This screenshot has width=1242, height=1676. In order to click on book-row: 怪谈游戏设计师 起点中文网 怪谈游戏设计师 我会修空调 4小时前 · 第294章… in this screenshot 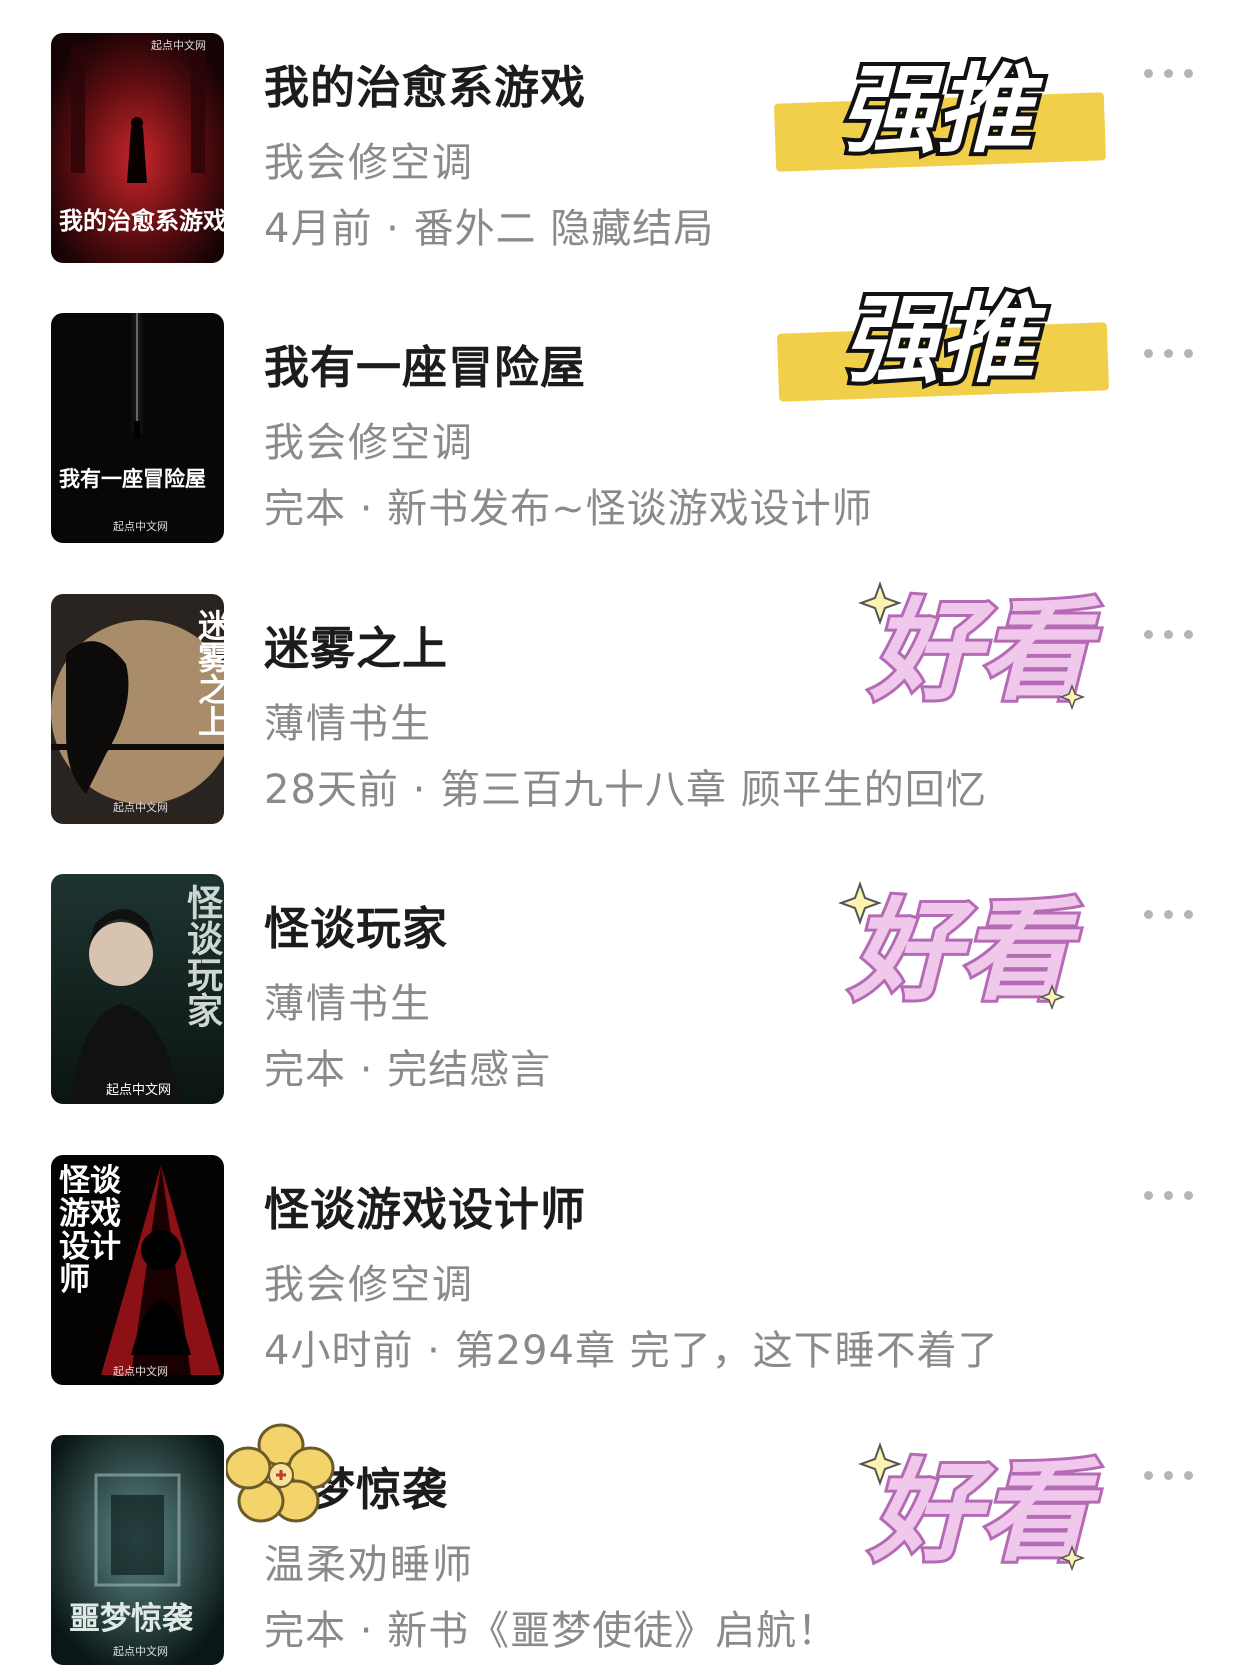, I will do `click(621, 1273)`.